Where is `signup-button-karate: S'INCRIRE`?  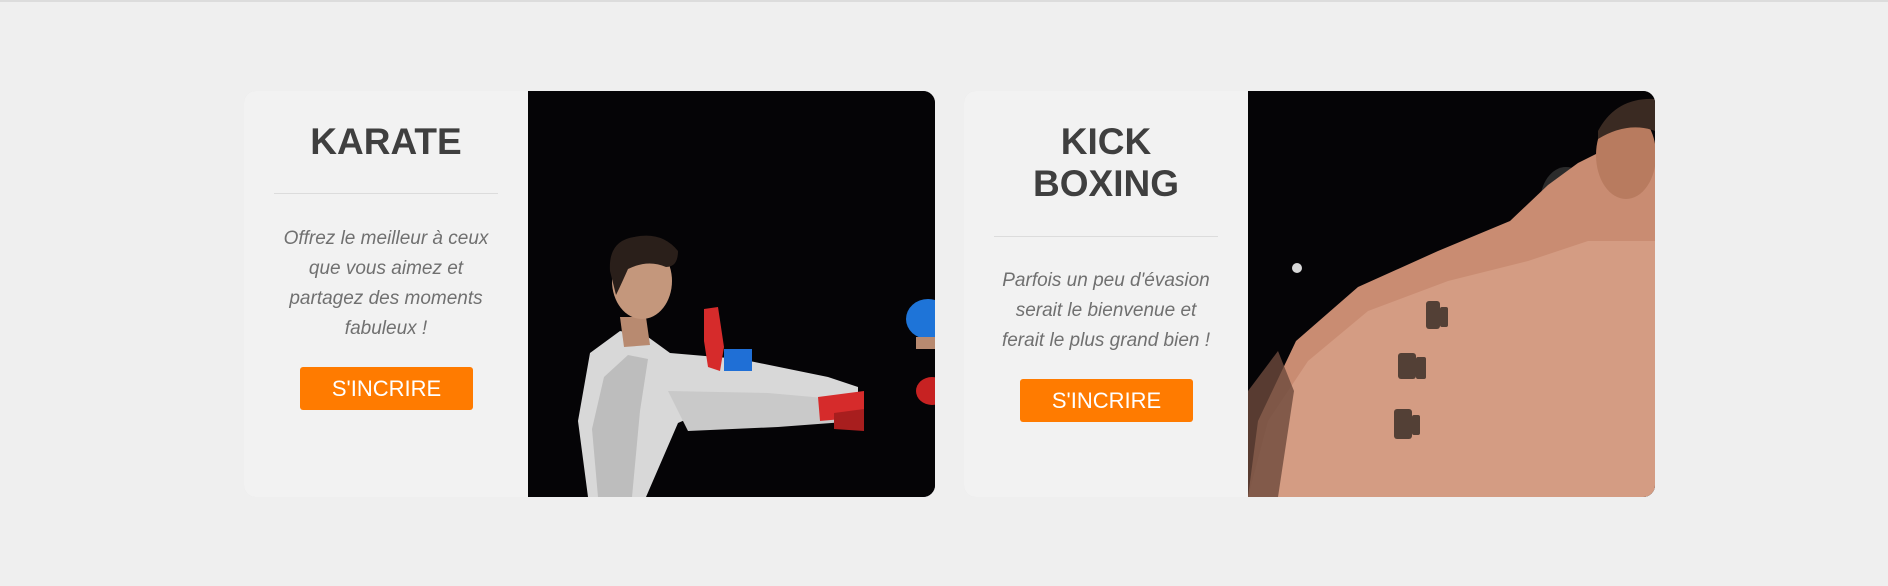 signup-button-karate: S'INCRIRE is located at coordinates (386, 388).